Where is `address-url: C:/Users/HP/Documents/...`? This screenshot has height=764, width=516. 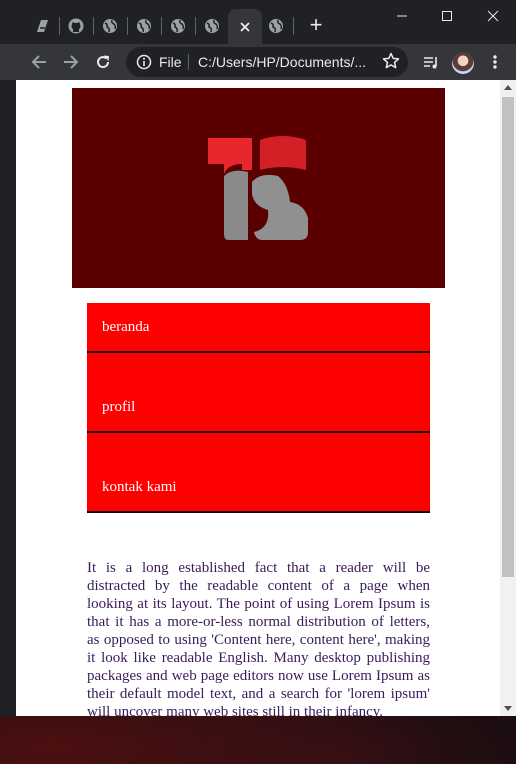 address-url: C:/Users/HP/Documents/... is located at coordinates (283, 62).